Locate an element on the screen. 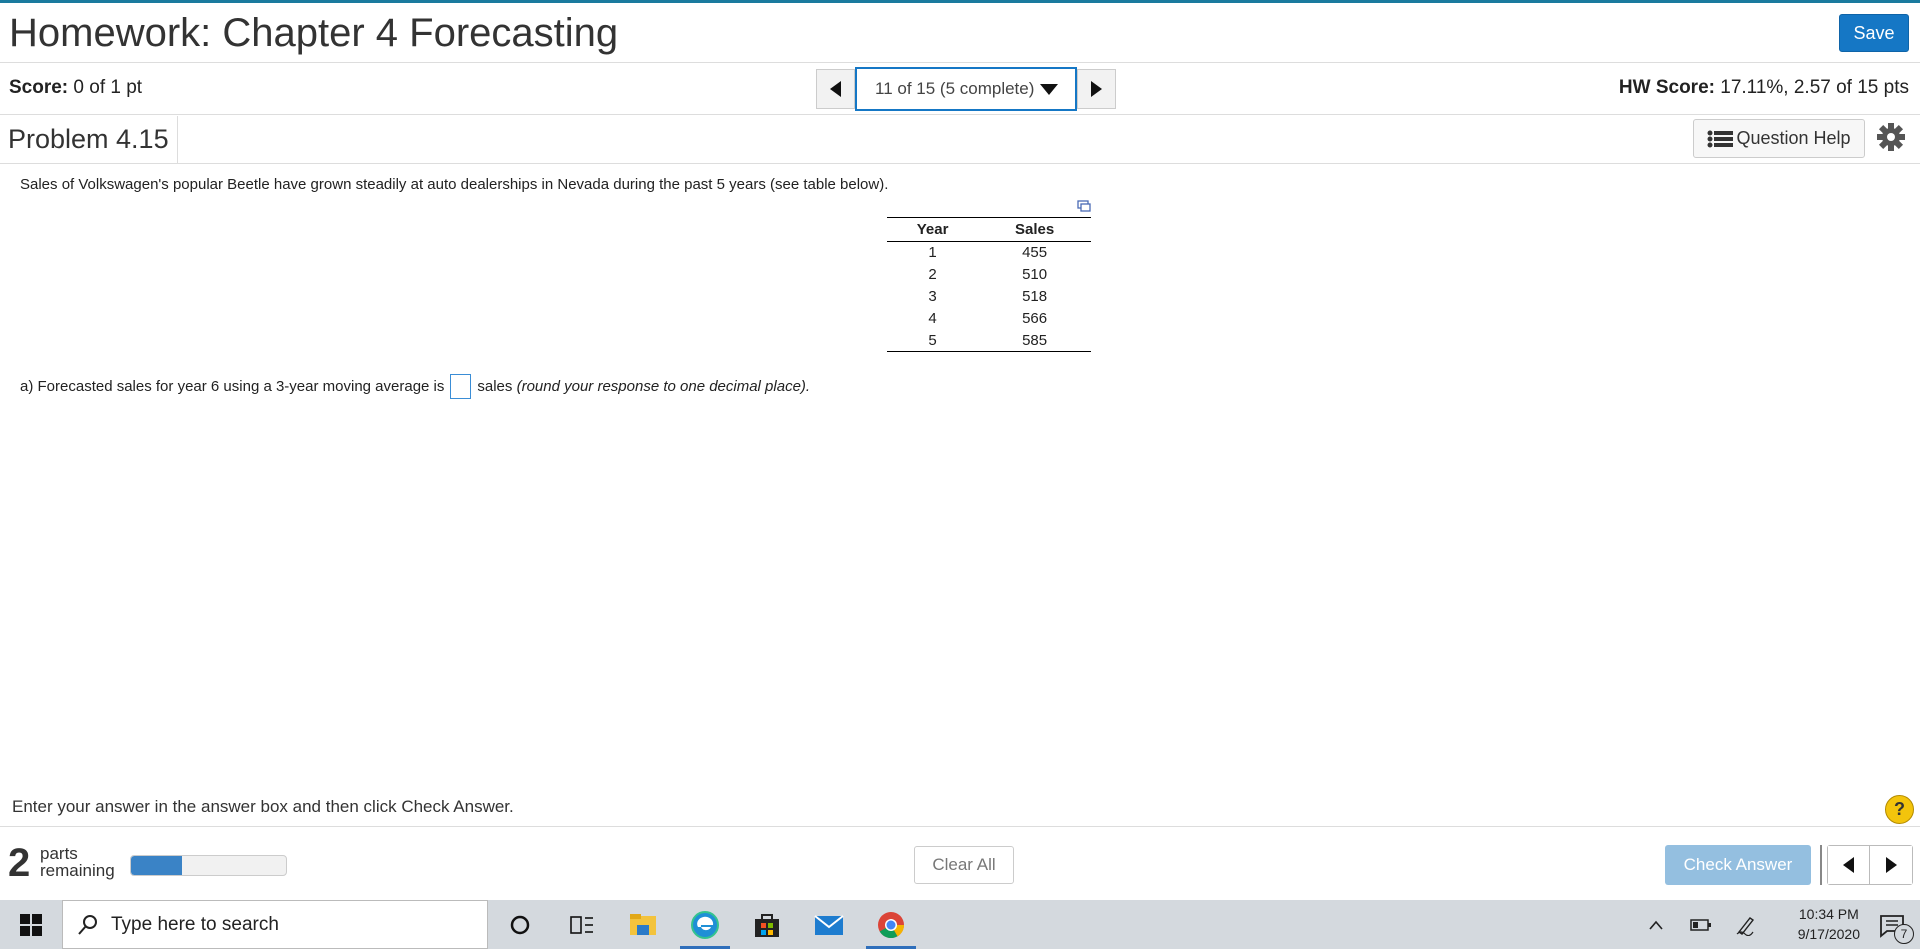 This screenshot has width=1920, height=949. battery-icon is located at coordinates (1701, 924).